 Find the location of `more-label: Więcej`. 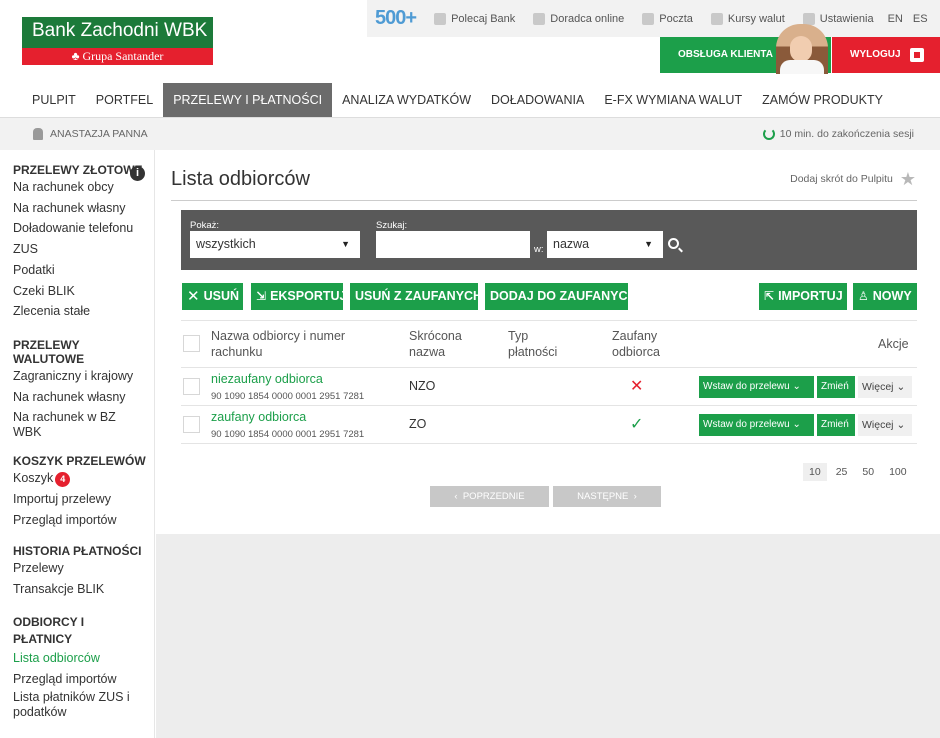

more-label: Więcej is located at coordinates (878, 425).